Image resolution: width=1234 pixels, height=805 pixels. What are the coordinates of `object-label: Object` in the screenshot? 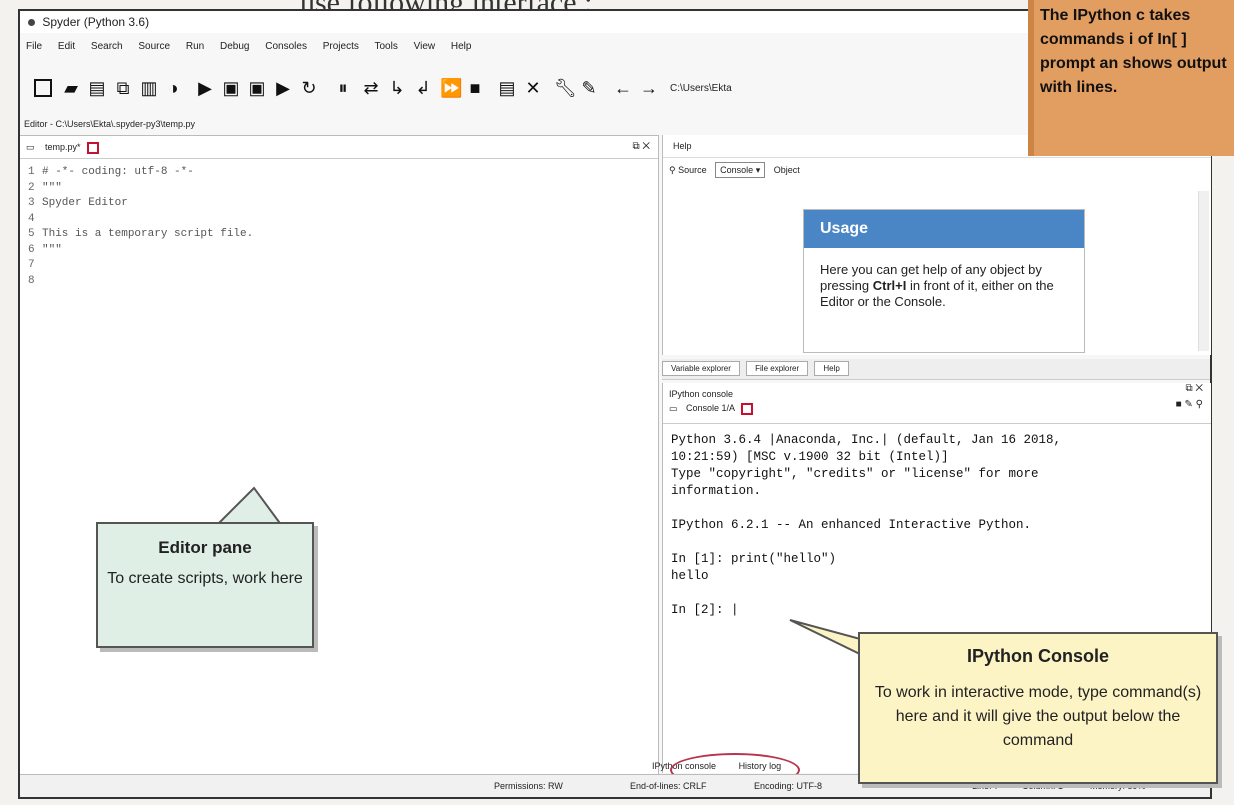 It's located at (787, 170).